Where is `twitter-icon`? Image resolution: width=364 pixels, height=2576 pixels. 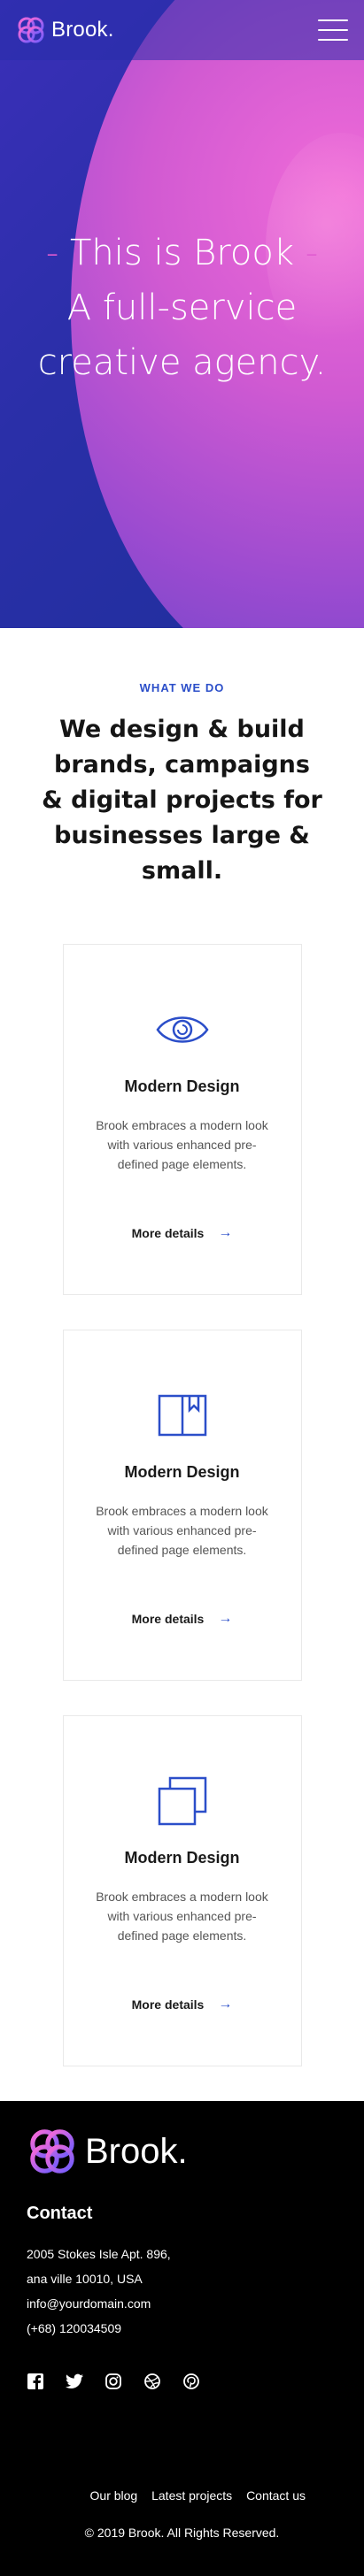 twitter-icon is located at coordinates (74, 2381).